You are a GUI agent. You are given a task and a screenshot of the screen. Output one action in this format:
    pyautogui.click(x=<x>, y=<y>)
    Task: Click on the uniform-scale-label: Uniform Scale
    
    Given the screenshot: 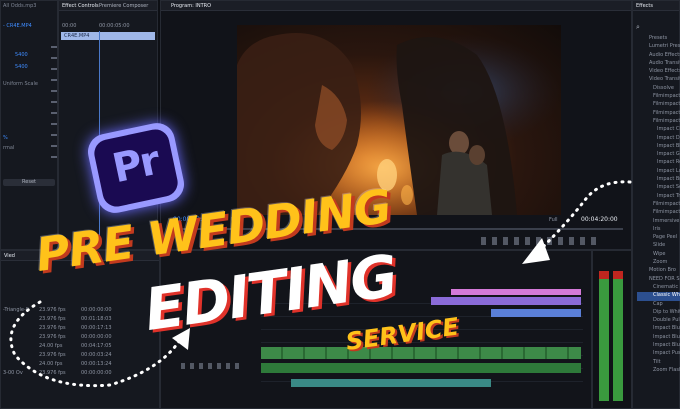 What is the action you would take?
    pyautogui.click(x=20, y=84)
    